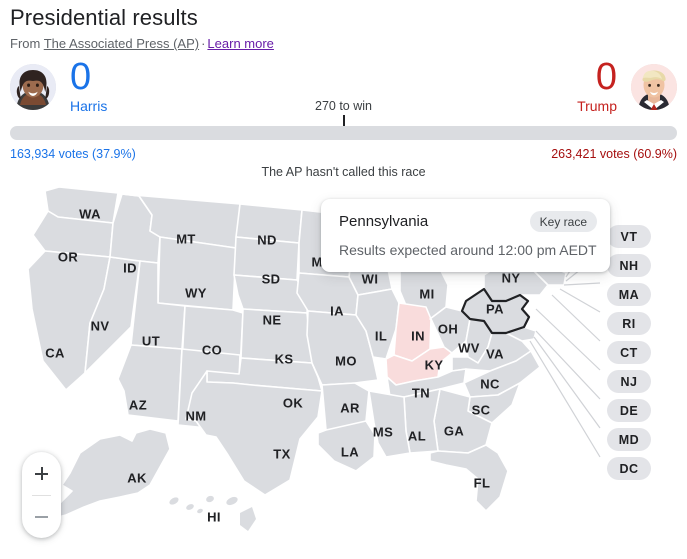  I want to click on side-pill-nj: NJ, so click(629, 381).